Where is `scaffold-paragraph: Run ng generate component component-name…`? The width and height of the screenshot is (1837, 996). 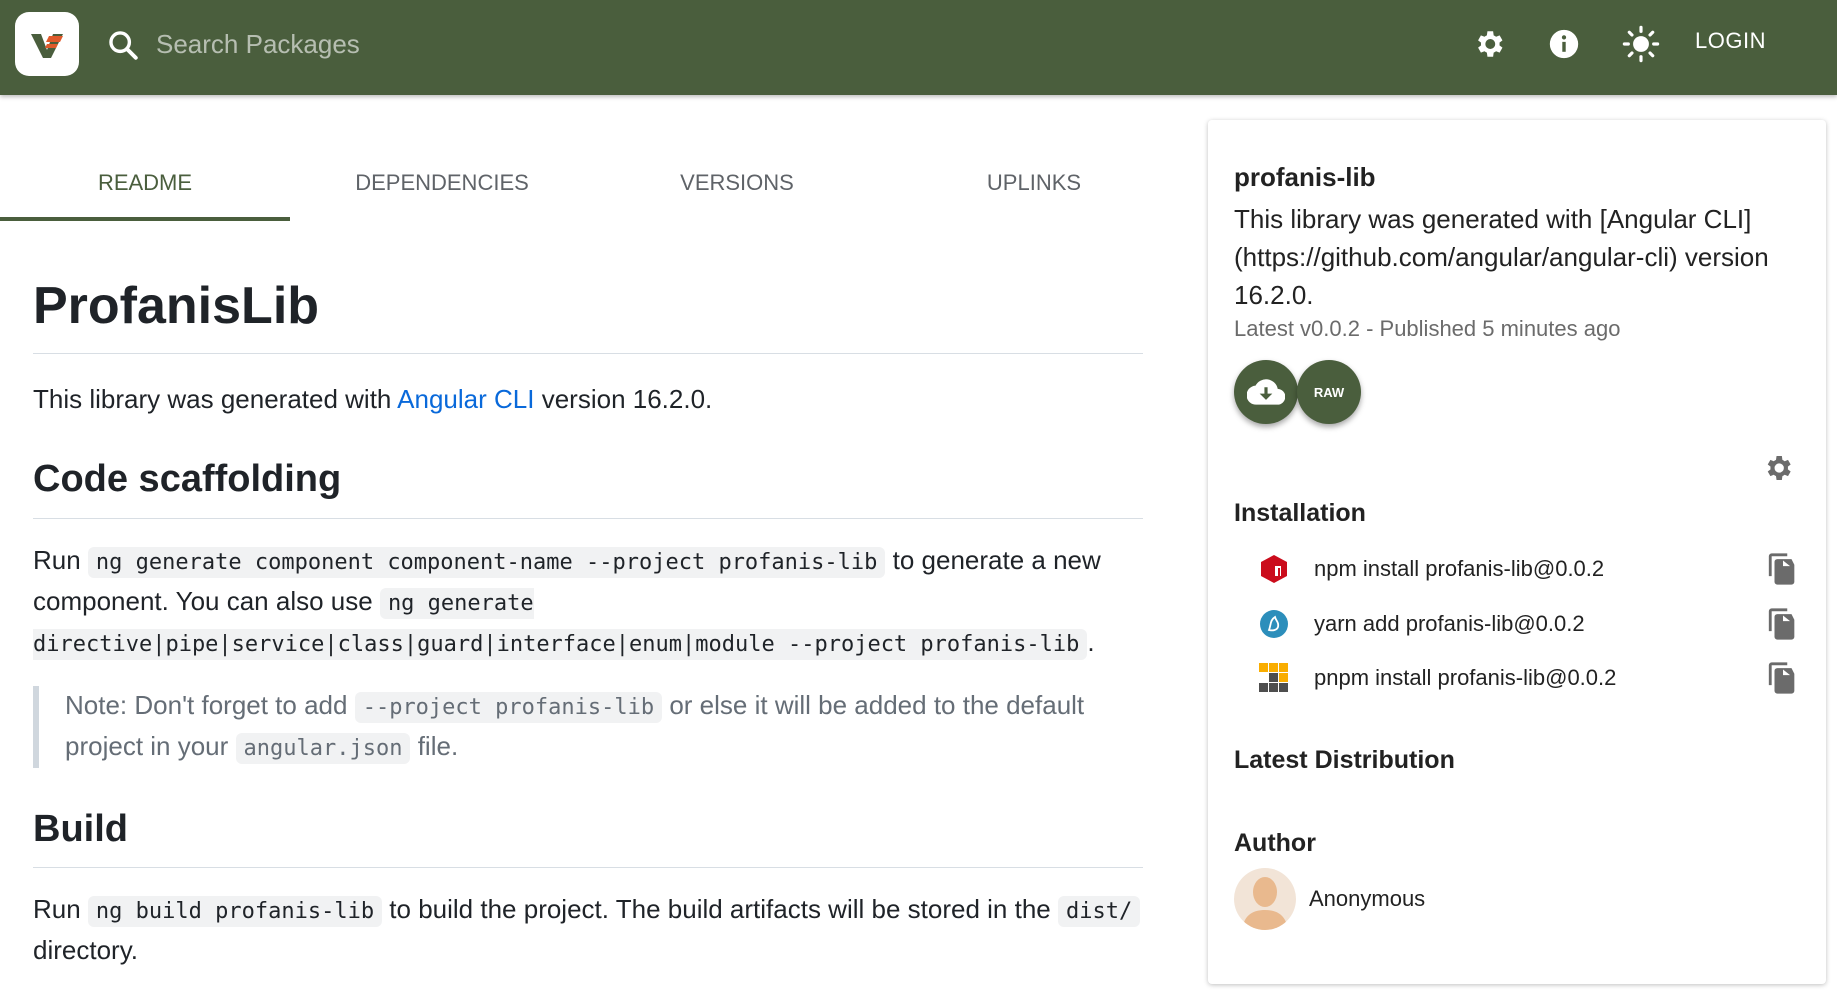 scaffold-paragraph: Run ng generate component component-name… is located at coordinates (588, 602).